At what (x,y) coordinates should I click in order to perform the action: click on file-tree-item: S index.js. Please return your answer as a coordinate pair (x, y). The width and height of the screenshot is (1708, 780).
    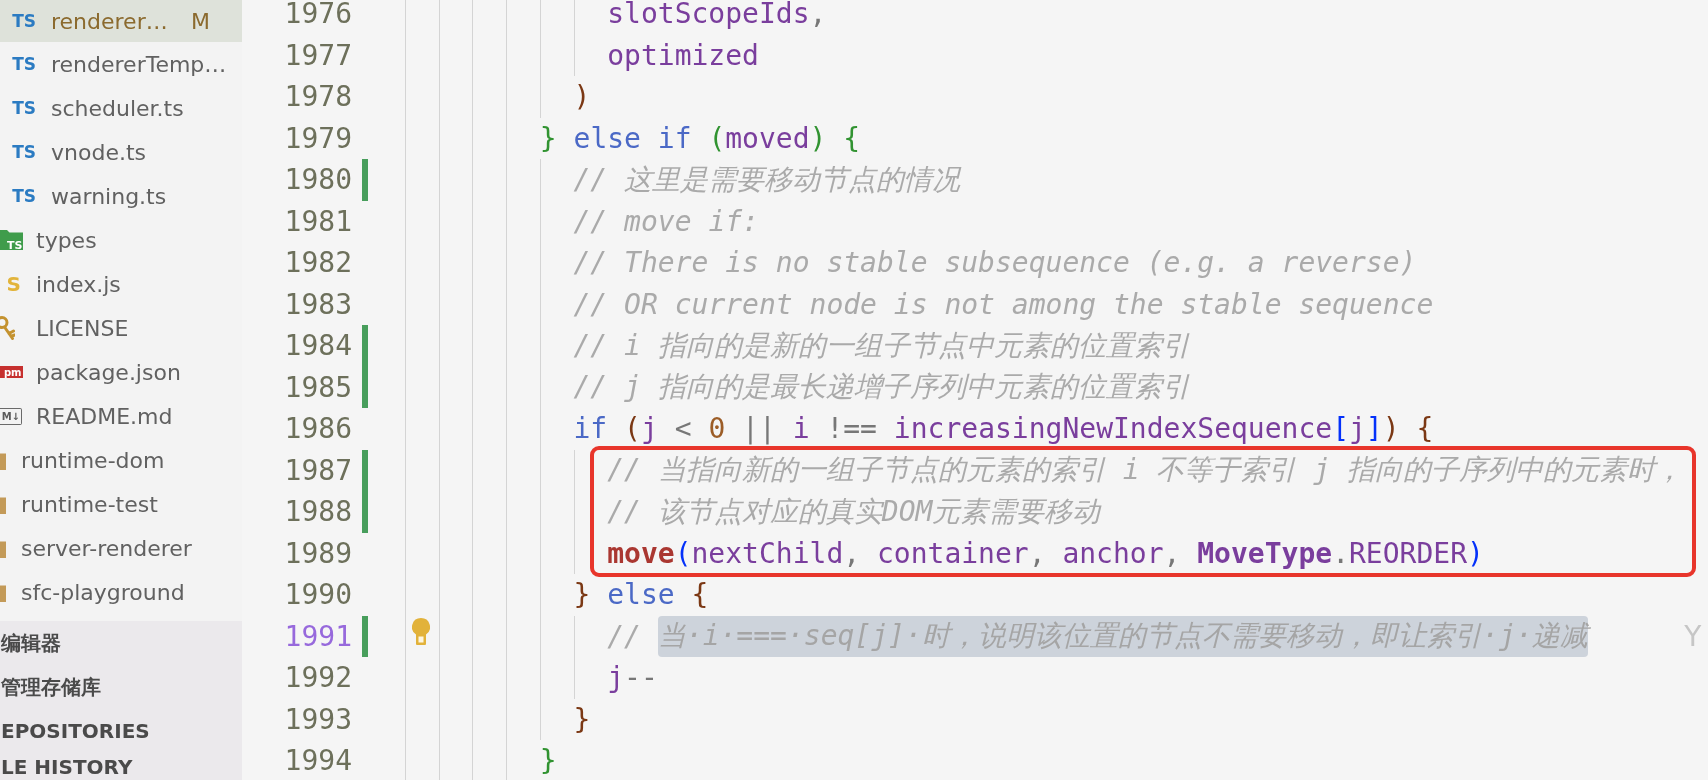
    Looking at the image, I should click on (121, 284).